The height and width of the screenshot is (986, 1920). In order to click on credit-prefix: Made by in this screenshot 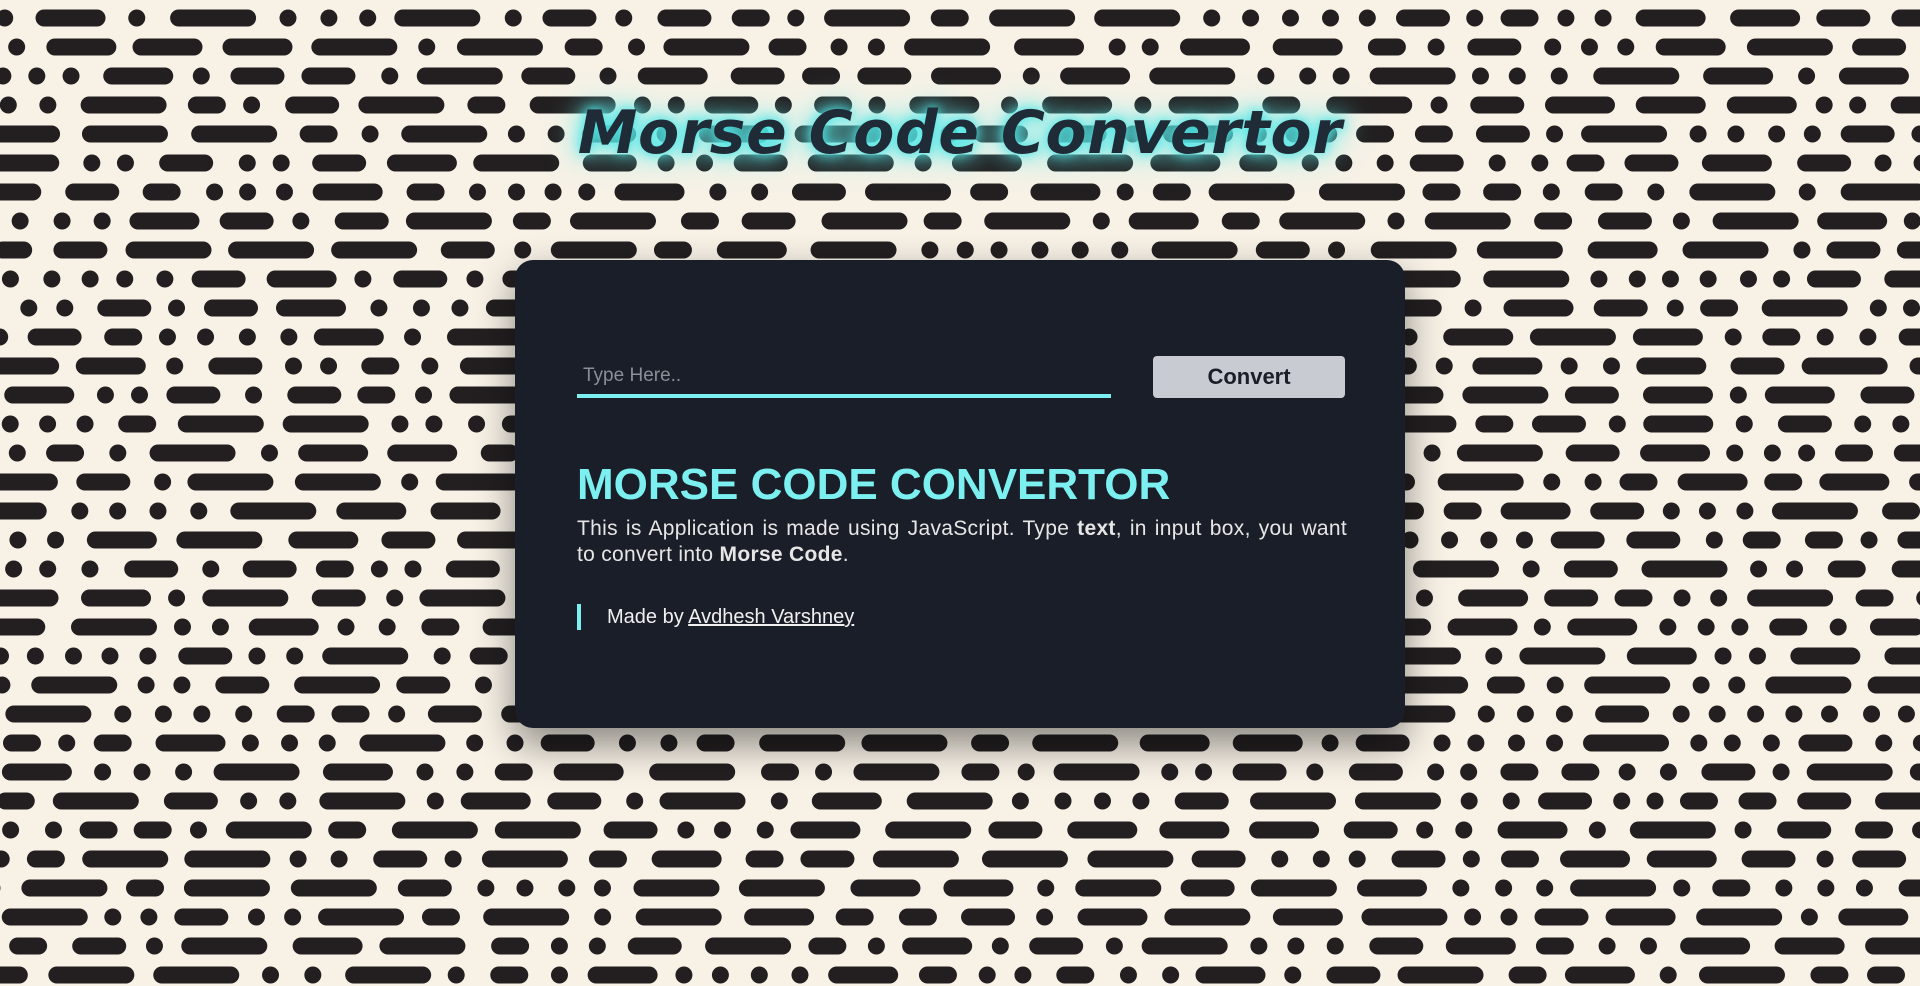, I will do `click(648, 617)`.